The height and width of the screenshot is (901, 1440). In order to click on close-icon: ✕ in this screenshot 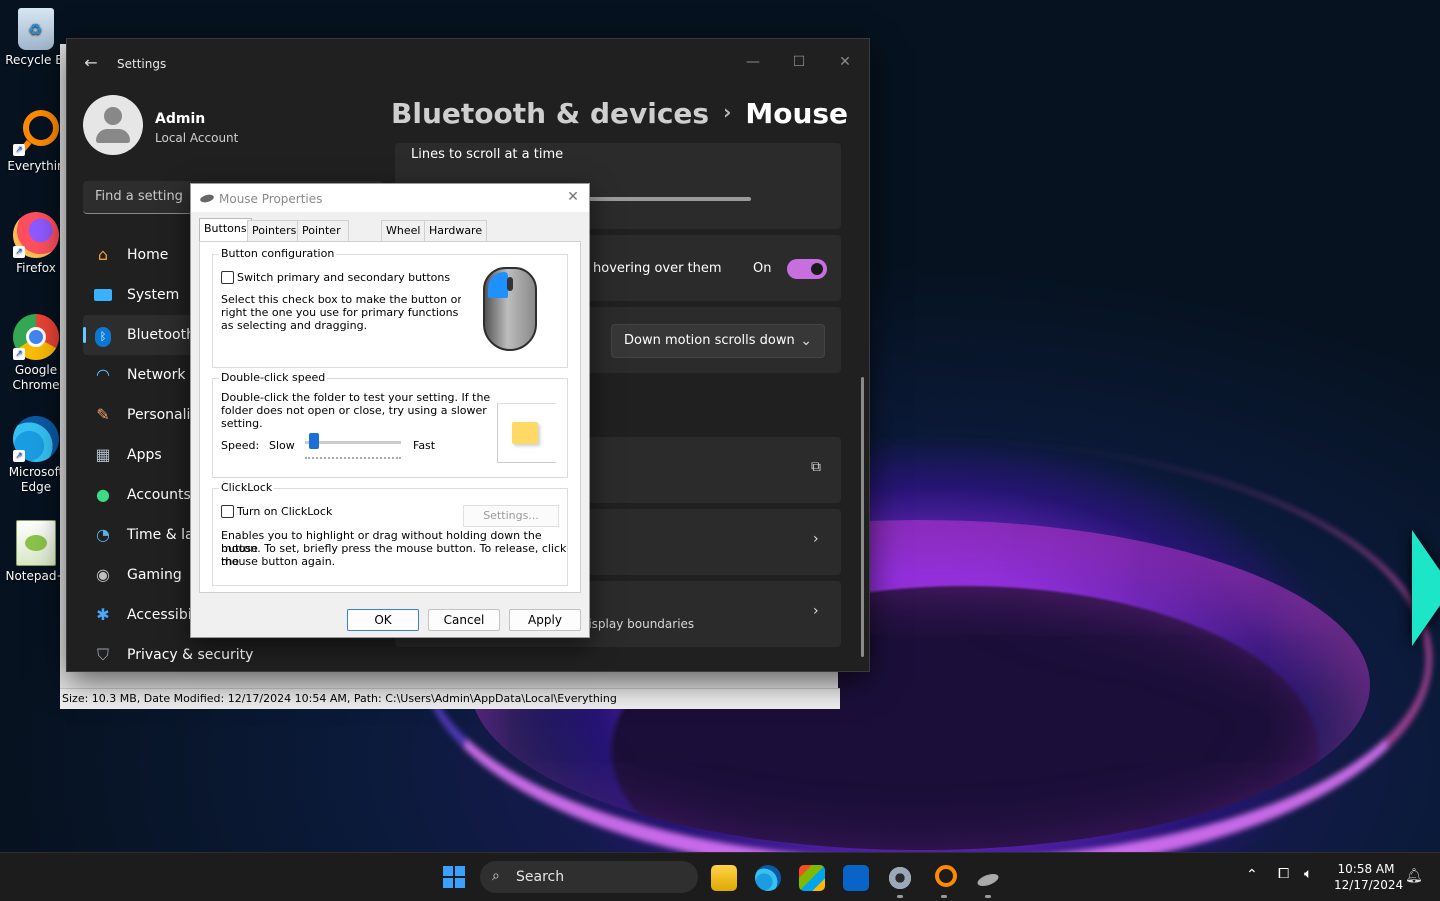, I will do `click(845, 62)`.